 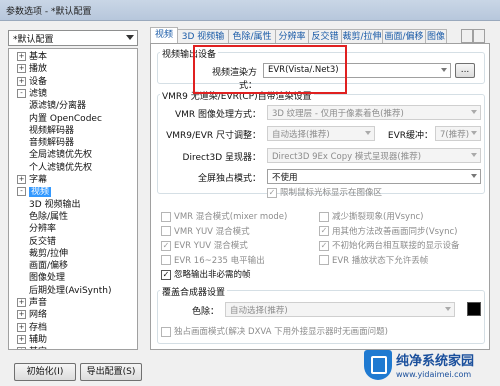 I want to click on option-checkbox: 减少撕裂现象(用Vsync), so click(x=371, y=216).